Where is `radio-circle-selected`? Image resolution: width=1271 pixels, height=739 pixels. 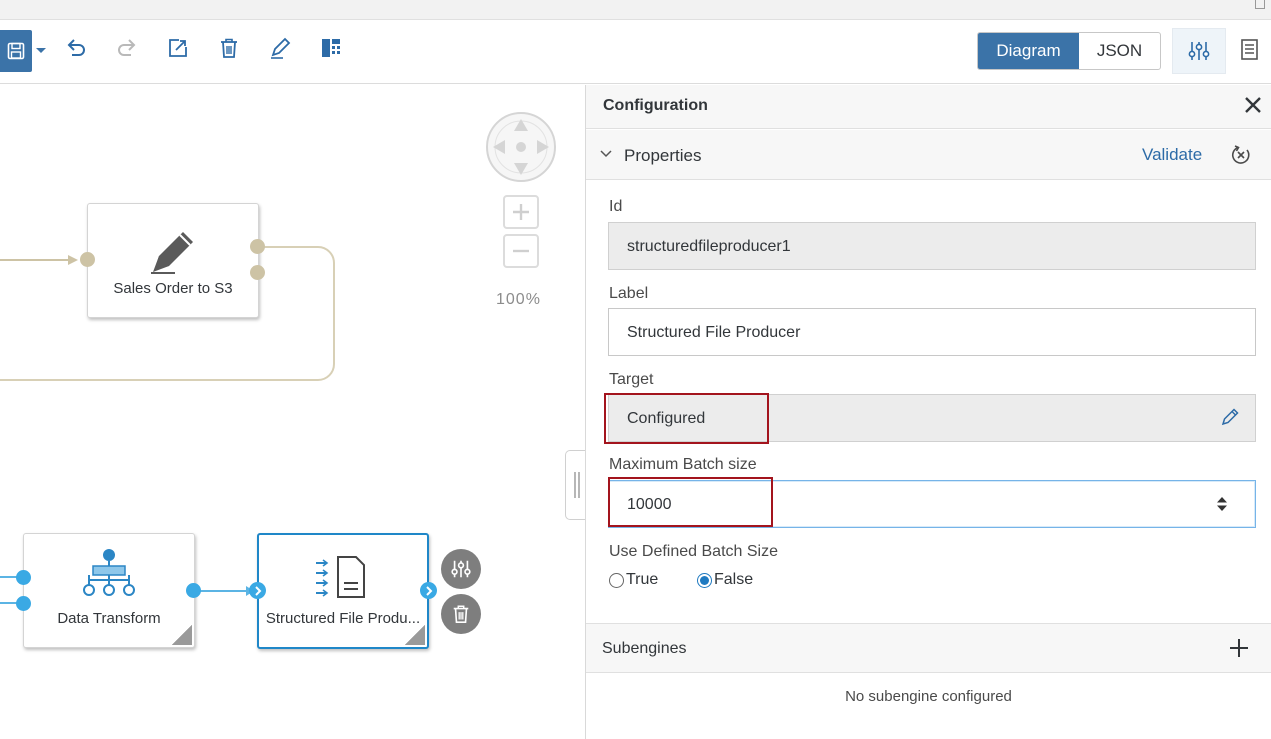
radio-circle-selected is located at coordinates (704, 580).